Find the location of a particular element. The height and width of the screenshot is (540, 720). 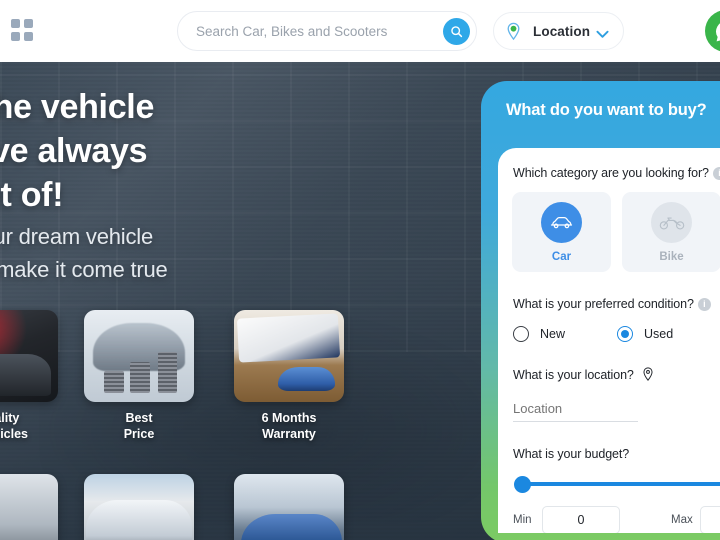

feature-card: ualityVehicles is located at coordinates (29, 376).